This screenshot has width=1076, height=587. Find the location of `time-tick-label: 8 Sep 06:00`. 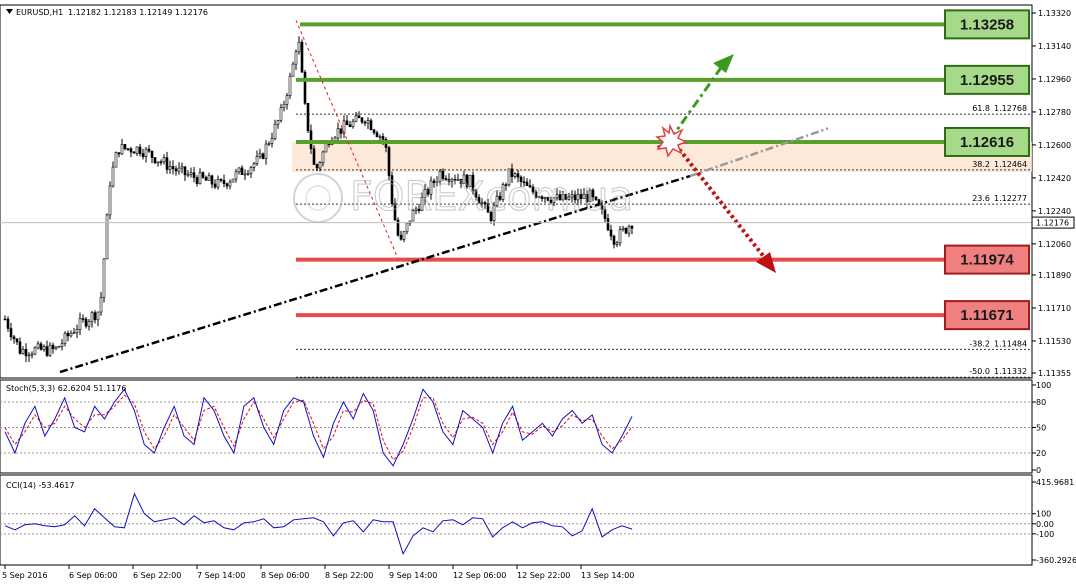

time-tick-label: 8 Sep 06:00 is located at coordinates (285, 575).